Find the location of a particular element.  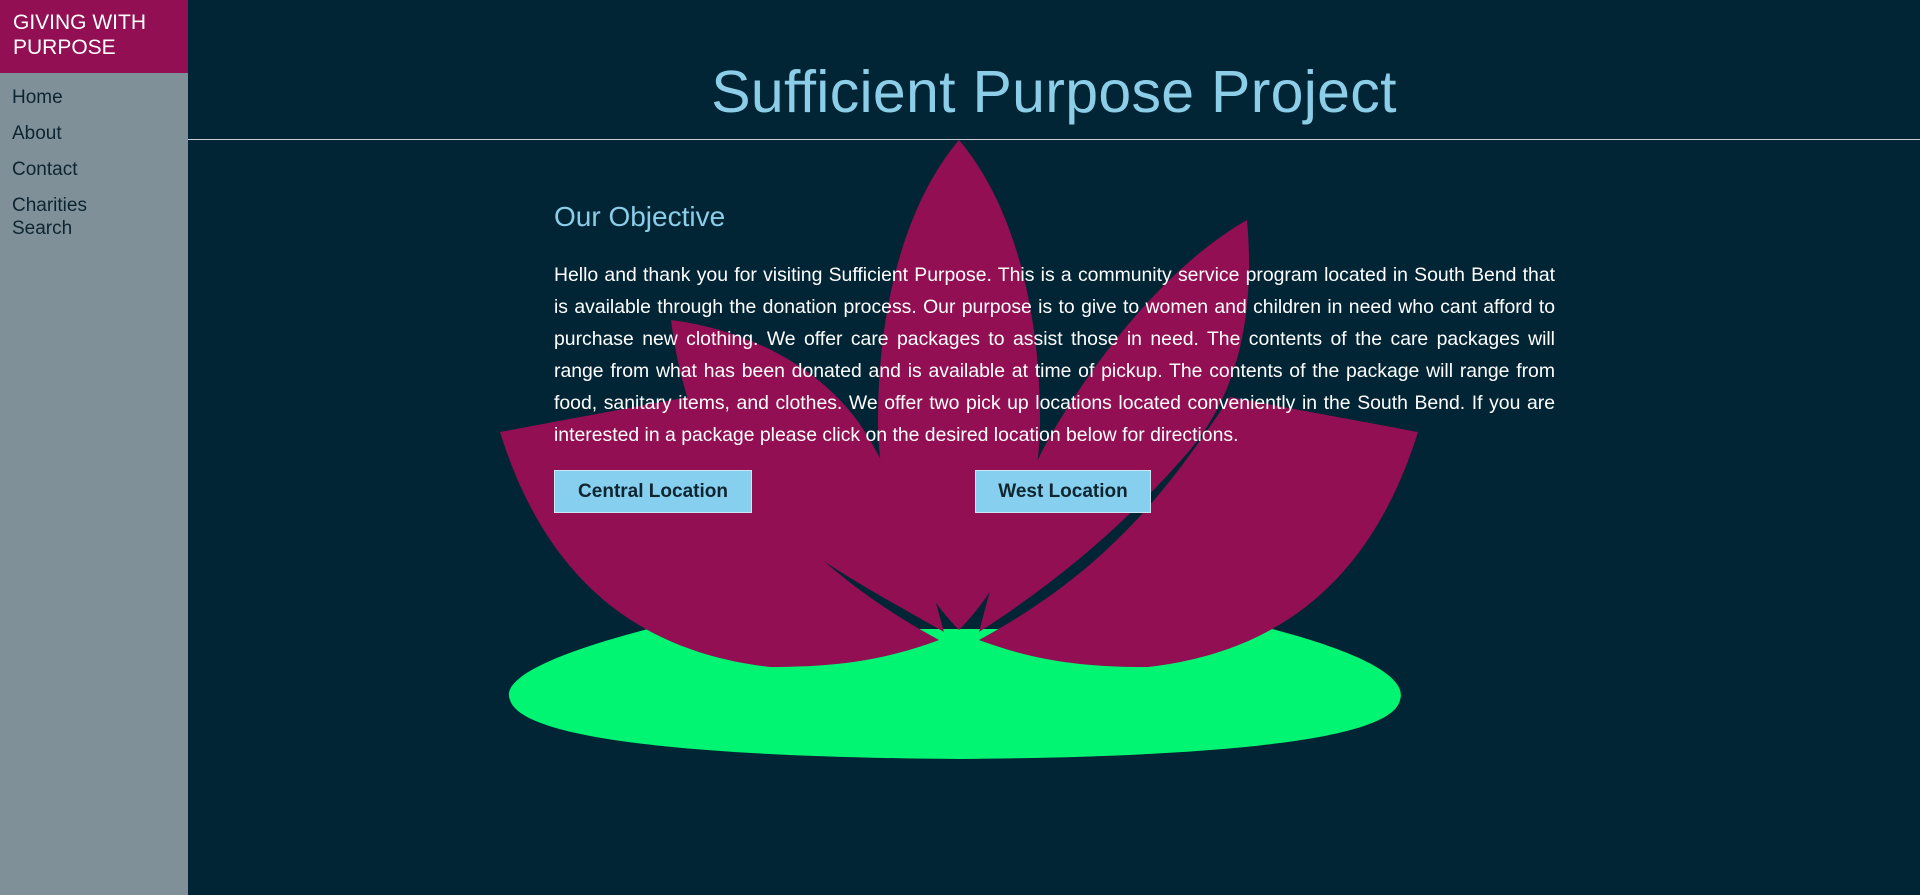

nav-item-contact: Contact is located at coordinates (94, 163).